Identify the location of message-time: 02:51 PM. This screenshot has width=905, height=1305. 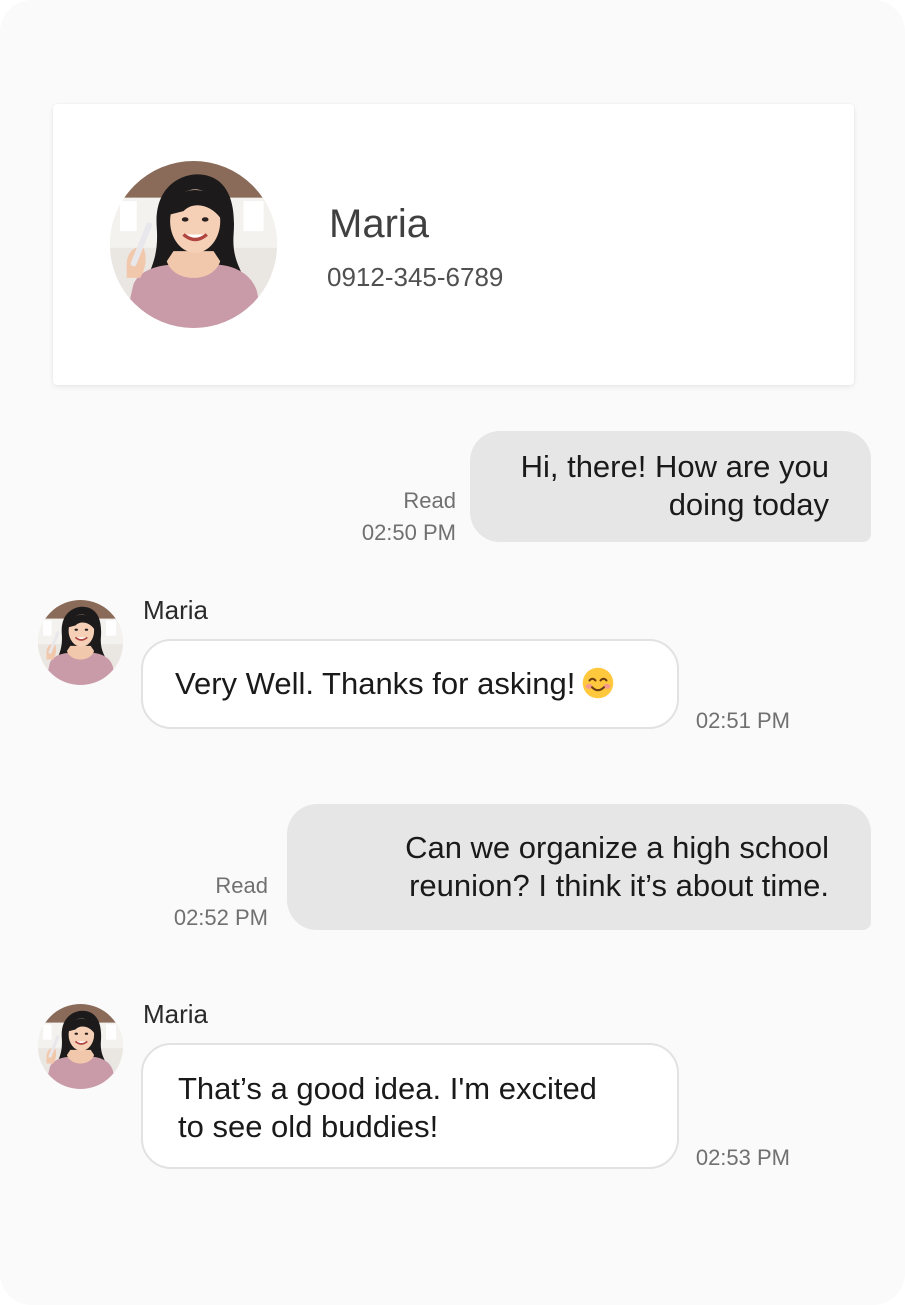
(742, 720).